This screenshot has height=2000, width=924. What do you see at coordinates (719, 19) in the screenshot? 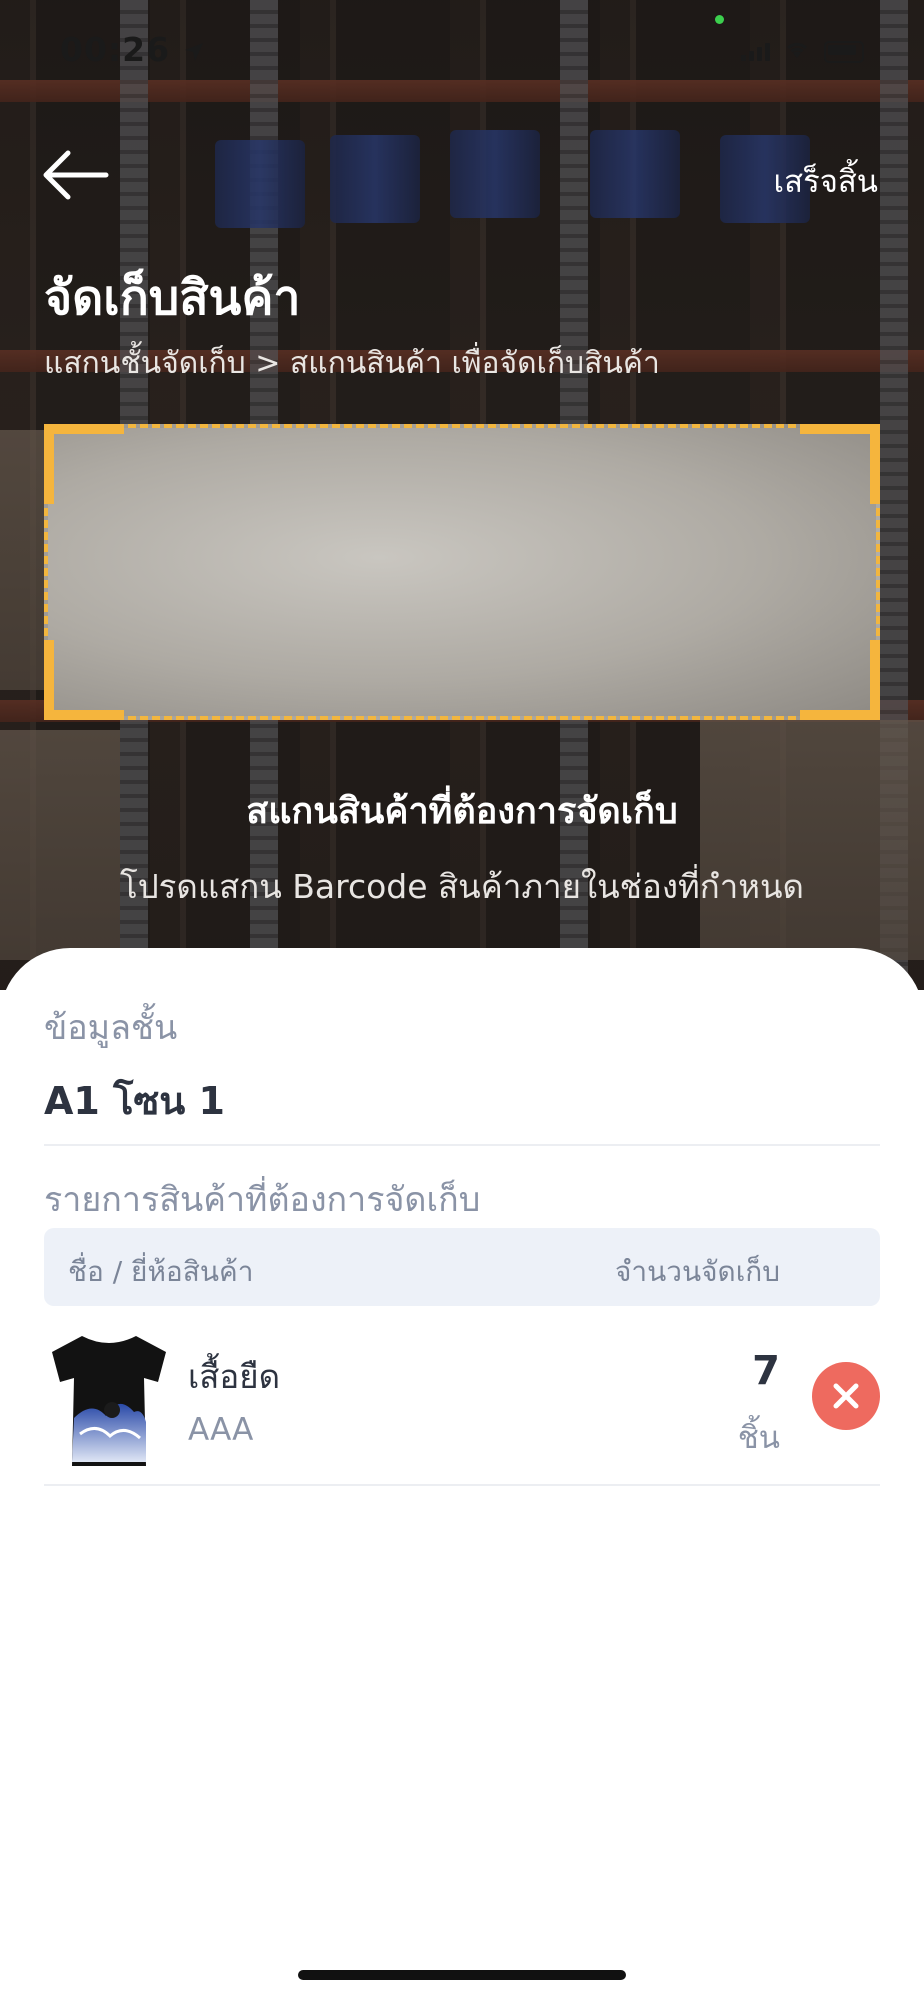
I see `privacy-indicator` at bounding box center [719, 19].